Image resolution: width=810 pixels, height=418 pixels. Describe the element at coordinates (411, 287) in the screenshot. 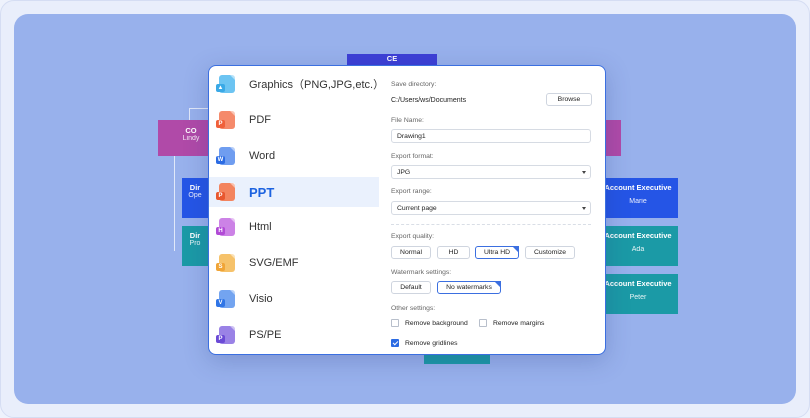

I see `watermark-default-button: Default` at that location.